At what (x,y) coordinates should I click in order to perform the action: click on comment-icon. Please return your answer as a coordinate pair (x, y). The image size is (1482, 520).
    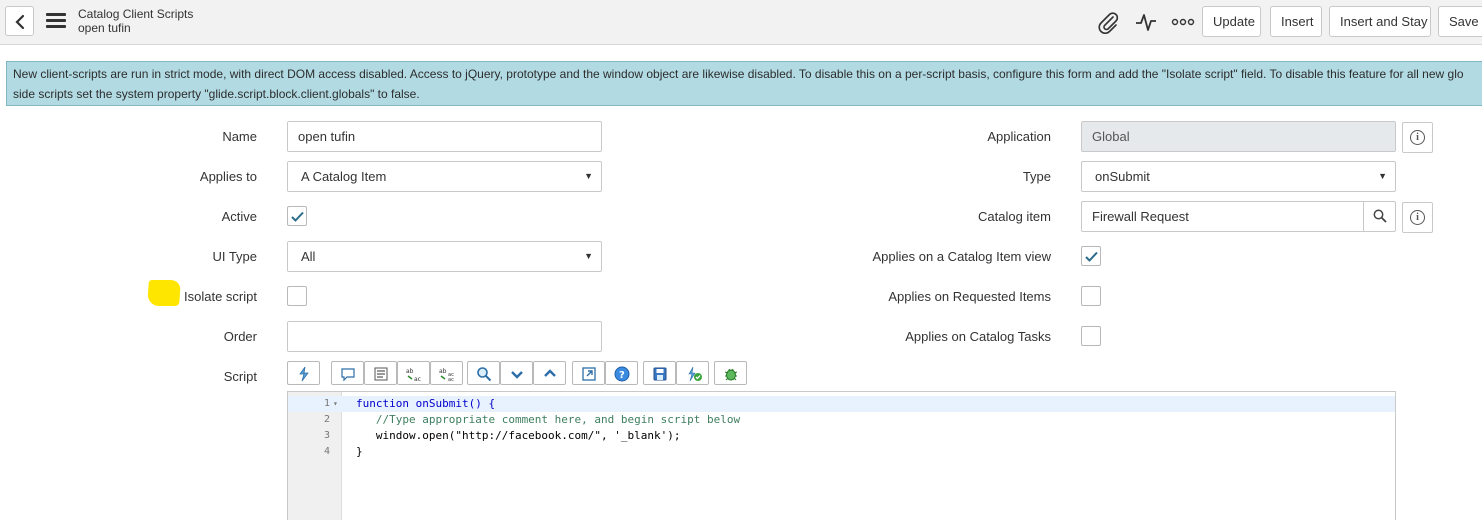
    Looking at the image, I should click on (348, 375).